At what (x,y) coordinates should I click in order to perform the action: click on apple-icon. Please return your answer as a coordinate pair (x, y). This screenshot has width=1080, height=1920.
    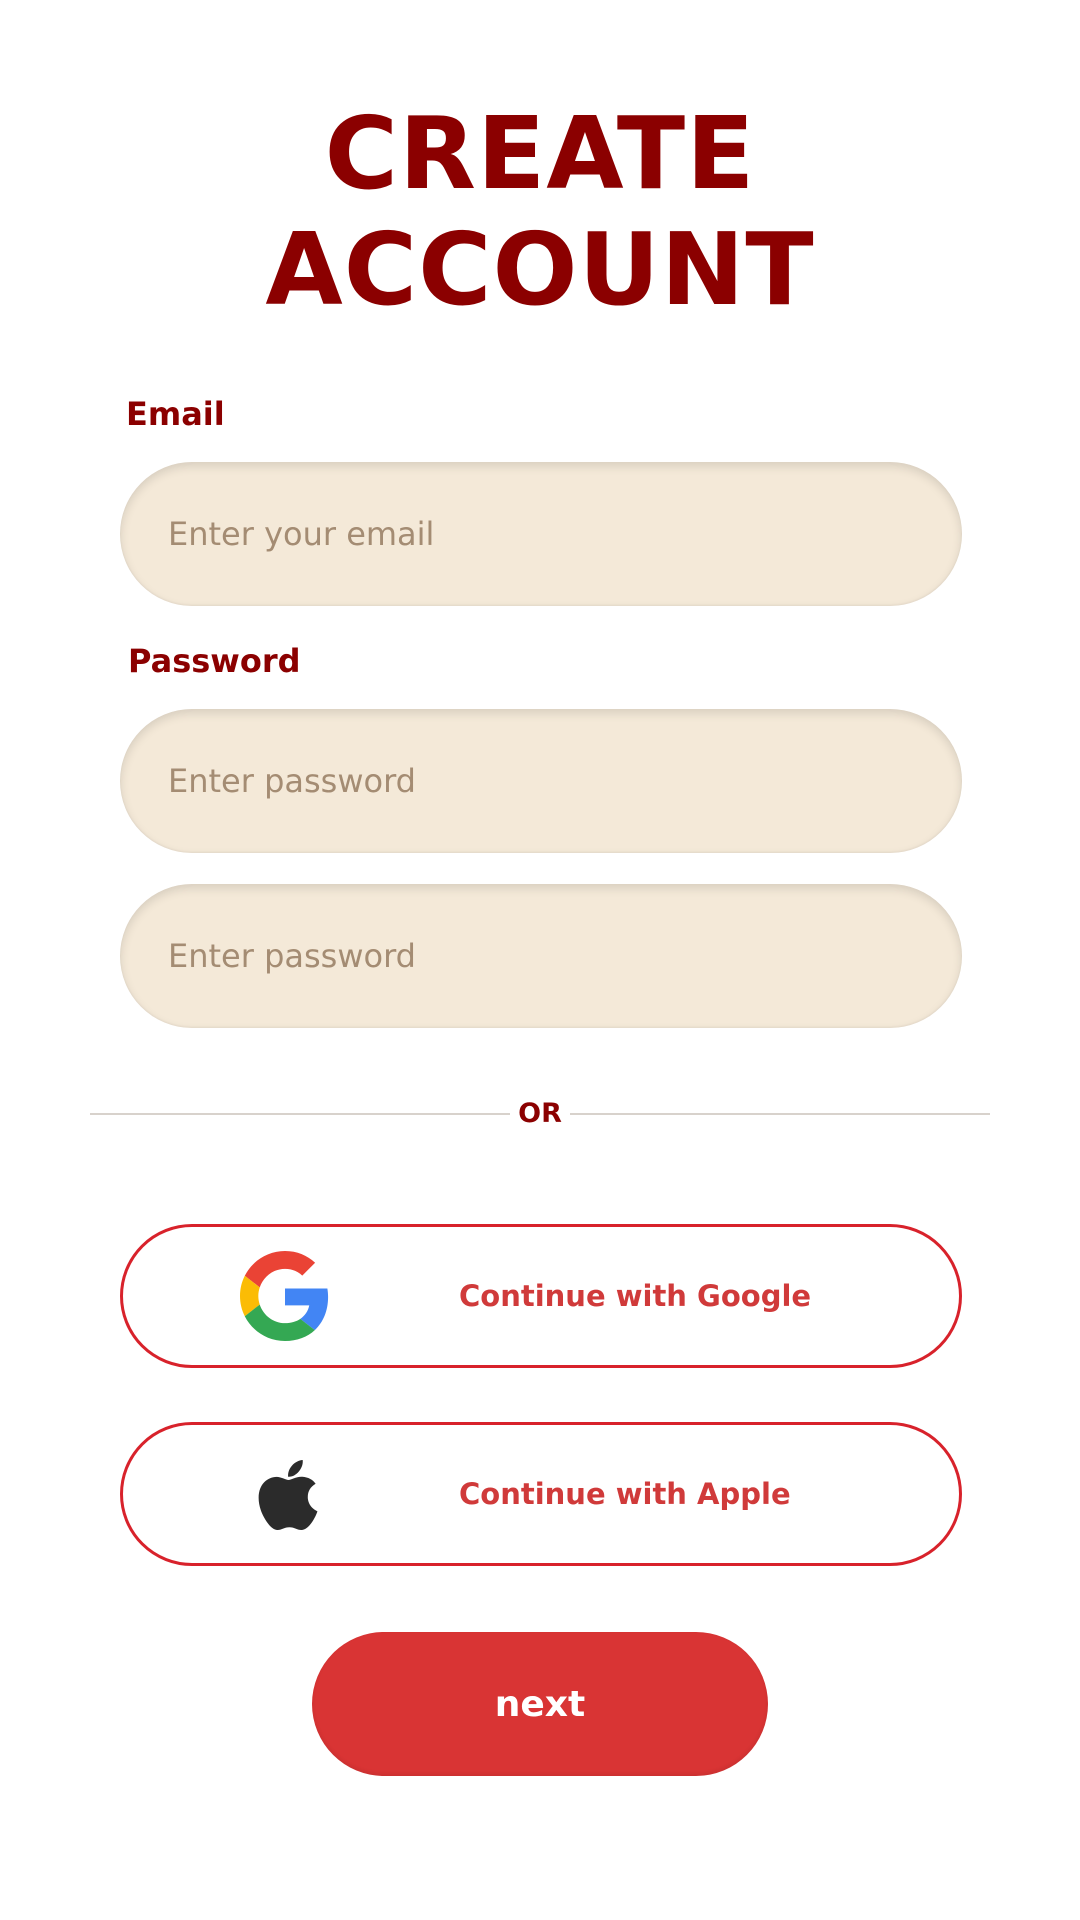
    Looking at the image, I should click on (288, 1495).